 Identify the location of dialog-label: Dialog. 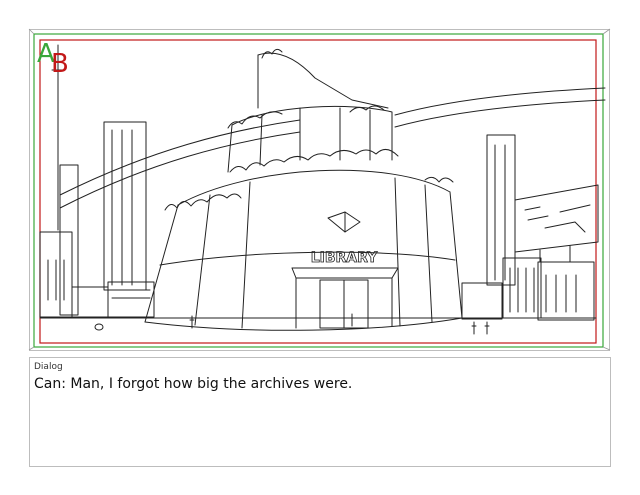
(48, 367).